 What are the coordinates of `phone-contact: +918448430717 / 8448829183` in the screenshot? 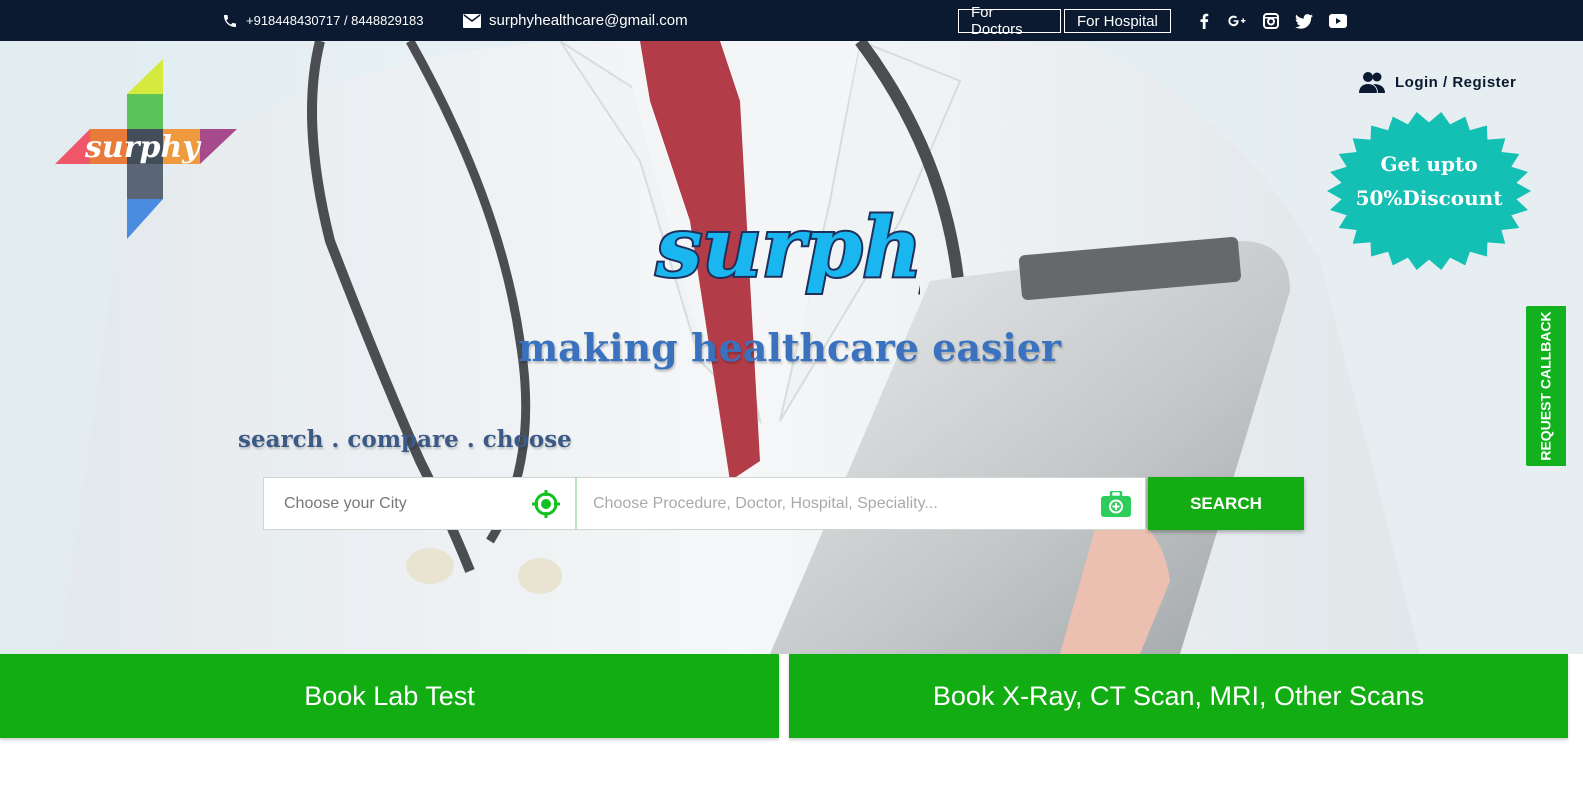 It's located at (323, 20).